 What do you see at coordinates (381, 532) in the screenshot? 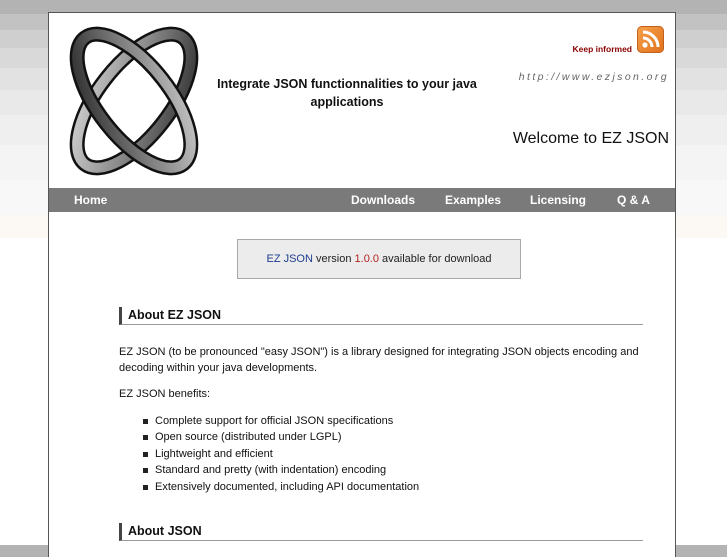
I see `section-heading-about-json: About JSON` at bounding box center [381, 532].